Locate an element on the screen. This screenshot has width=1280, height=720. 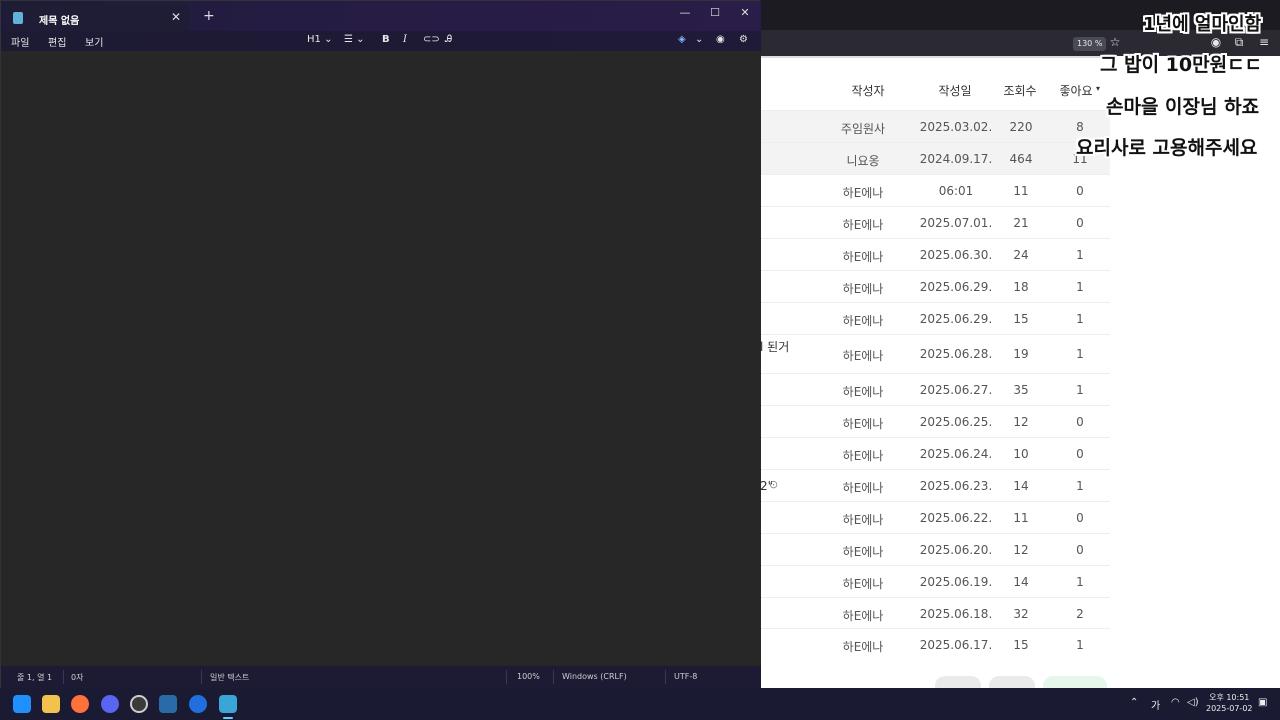
table-row: 하E에나 2025.06.29. 15 1 is located at coordinates (935, 318).